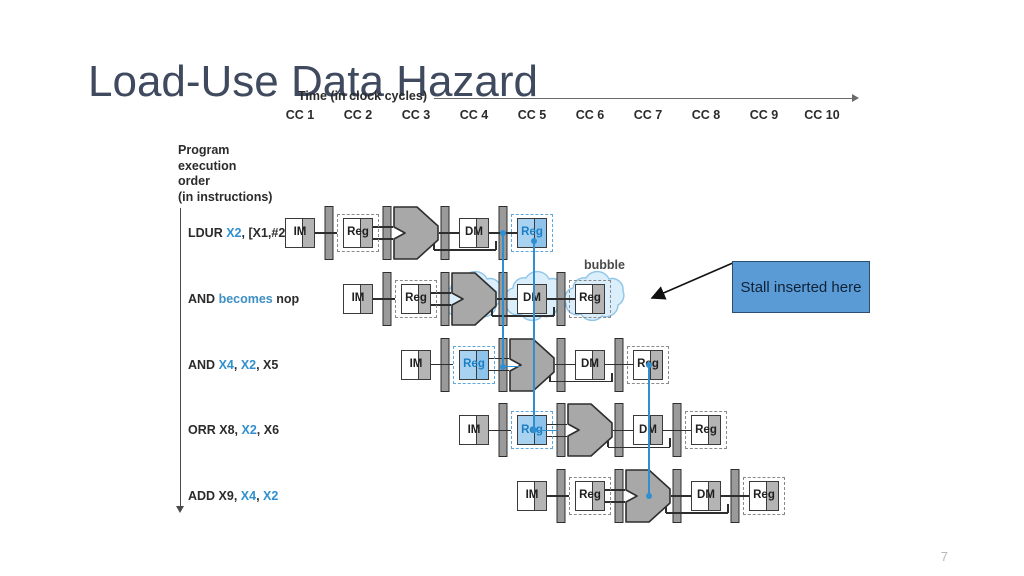 Image resolution: width=1024 pixels, height=576 pixels. What do you see at coordinates (416, 115) in the screenshot?
I see `clock-cycle-label: CC 3` at bounding box center [416, 115].